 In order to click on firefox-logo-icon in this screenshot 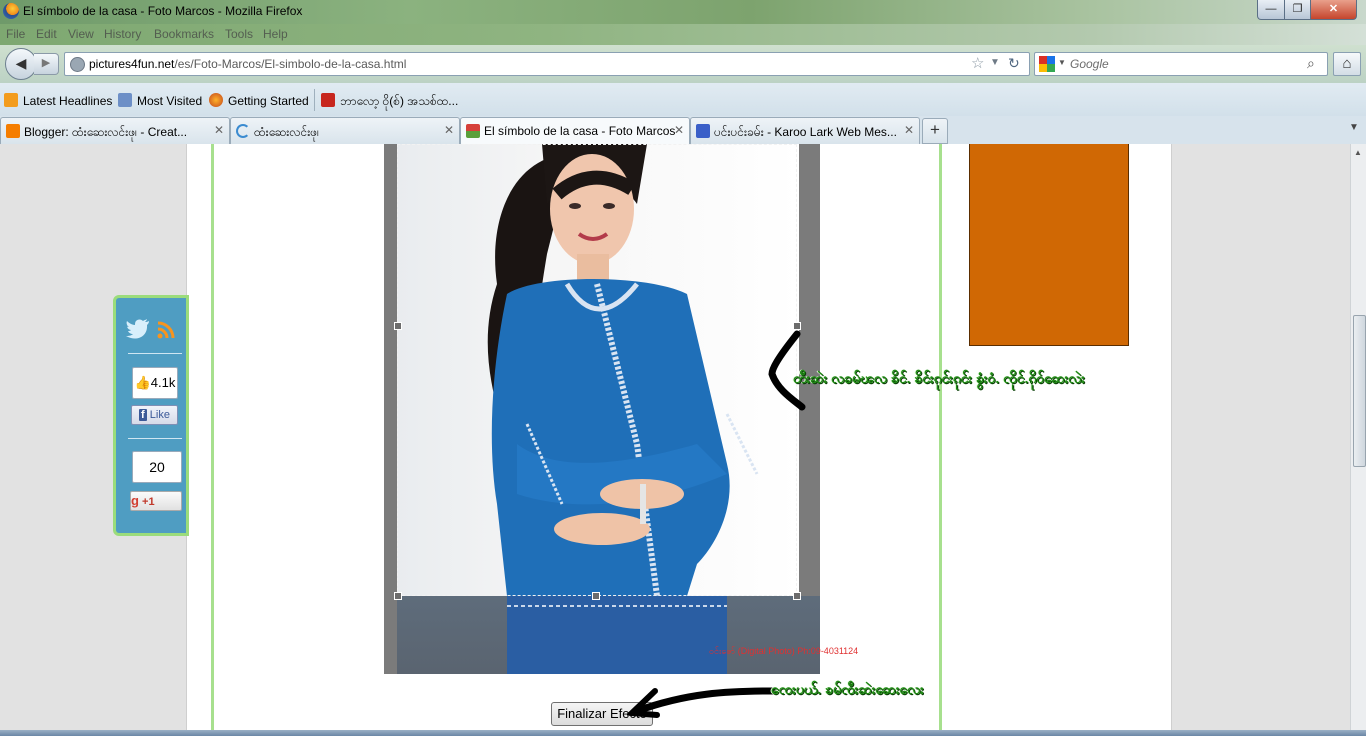, I will do `click(11, 11)`.